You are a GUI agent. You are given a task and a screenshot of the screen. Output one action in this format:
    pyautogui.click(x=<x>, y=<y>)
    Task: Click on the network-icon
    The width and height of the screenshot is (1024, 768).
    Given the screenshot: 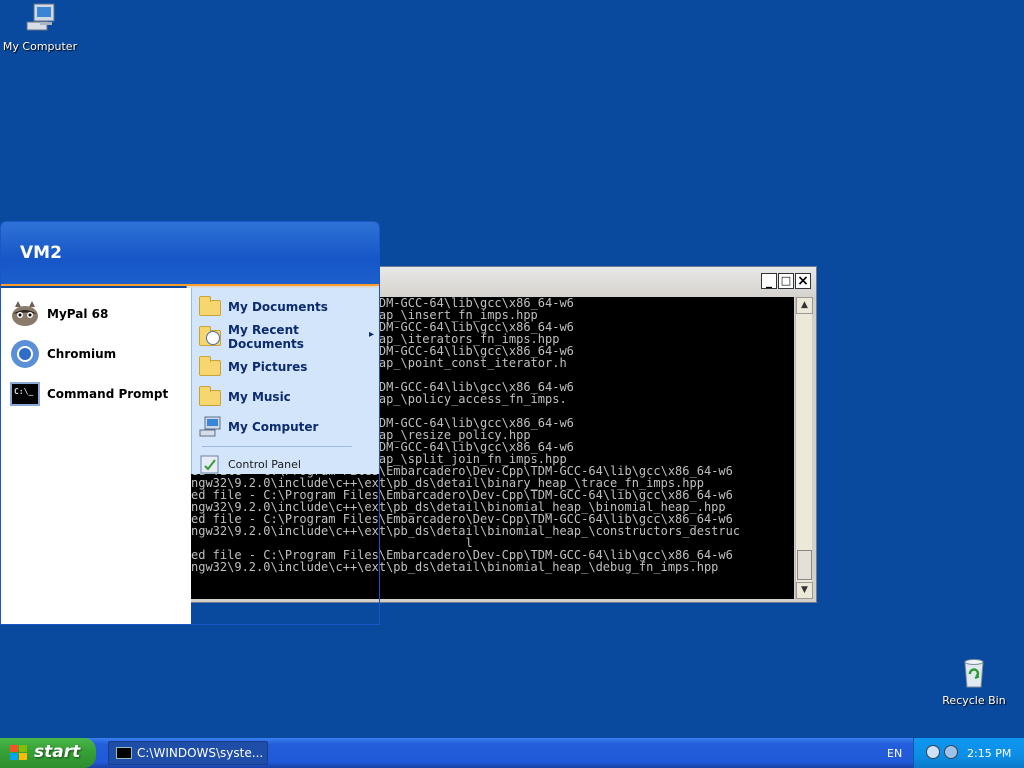 What is the action you would take?
    pyautogui.click(x=933, y=752)
    